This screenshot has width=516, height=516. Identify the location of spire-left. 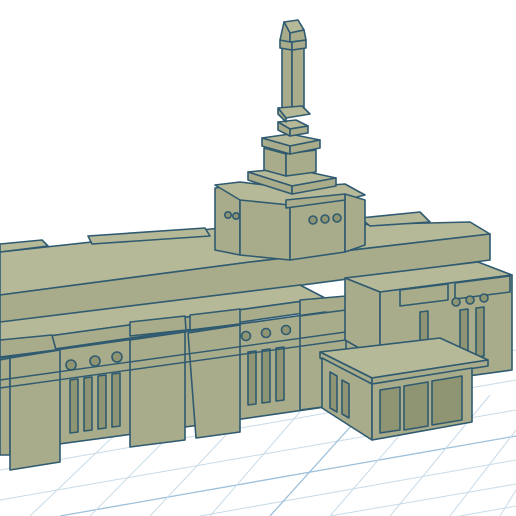
(287, 80).